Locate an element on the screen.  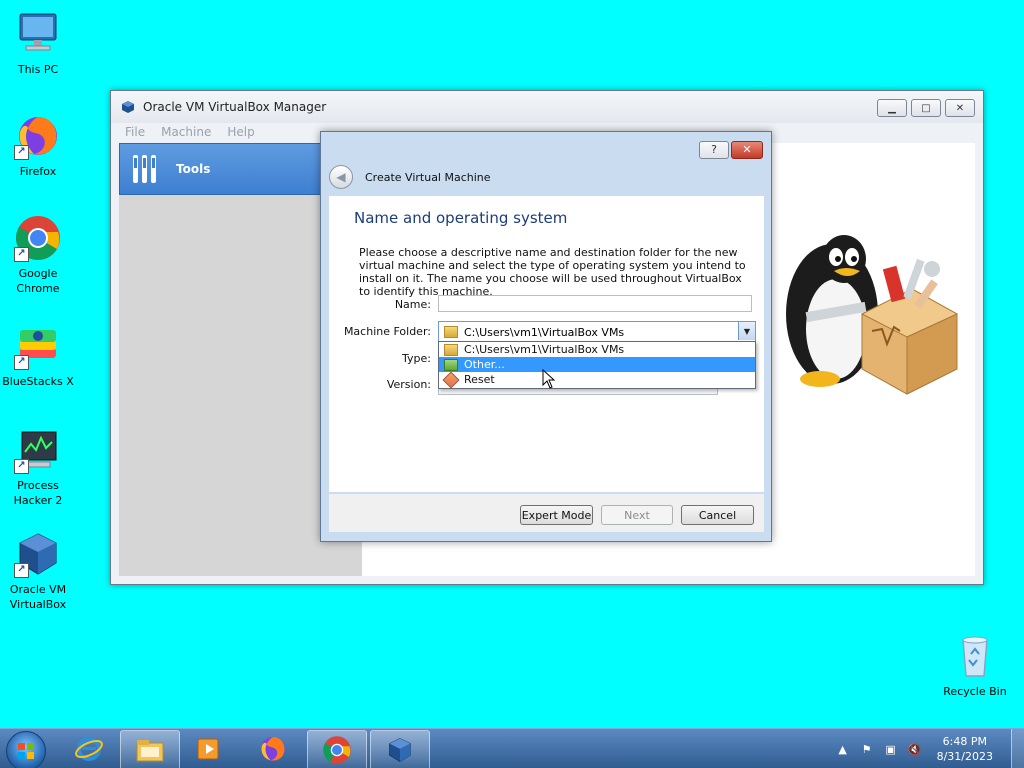
tools-icon is located at coordinates (144, 169).